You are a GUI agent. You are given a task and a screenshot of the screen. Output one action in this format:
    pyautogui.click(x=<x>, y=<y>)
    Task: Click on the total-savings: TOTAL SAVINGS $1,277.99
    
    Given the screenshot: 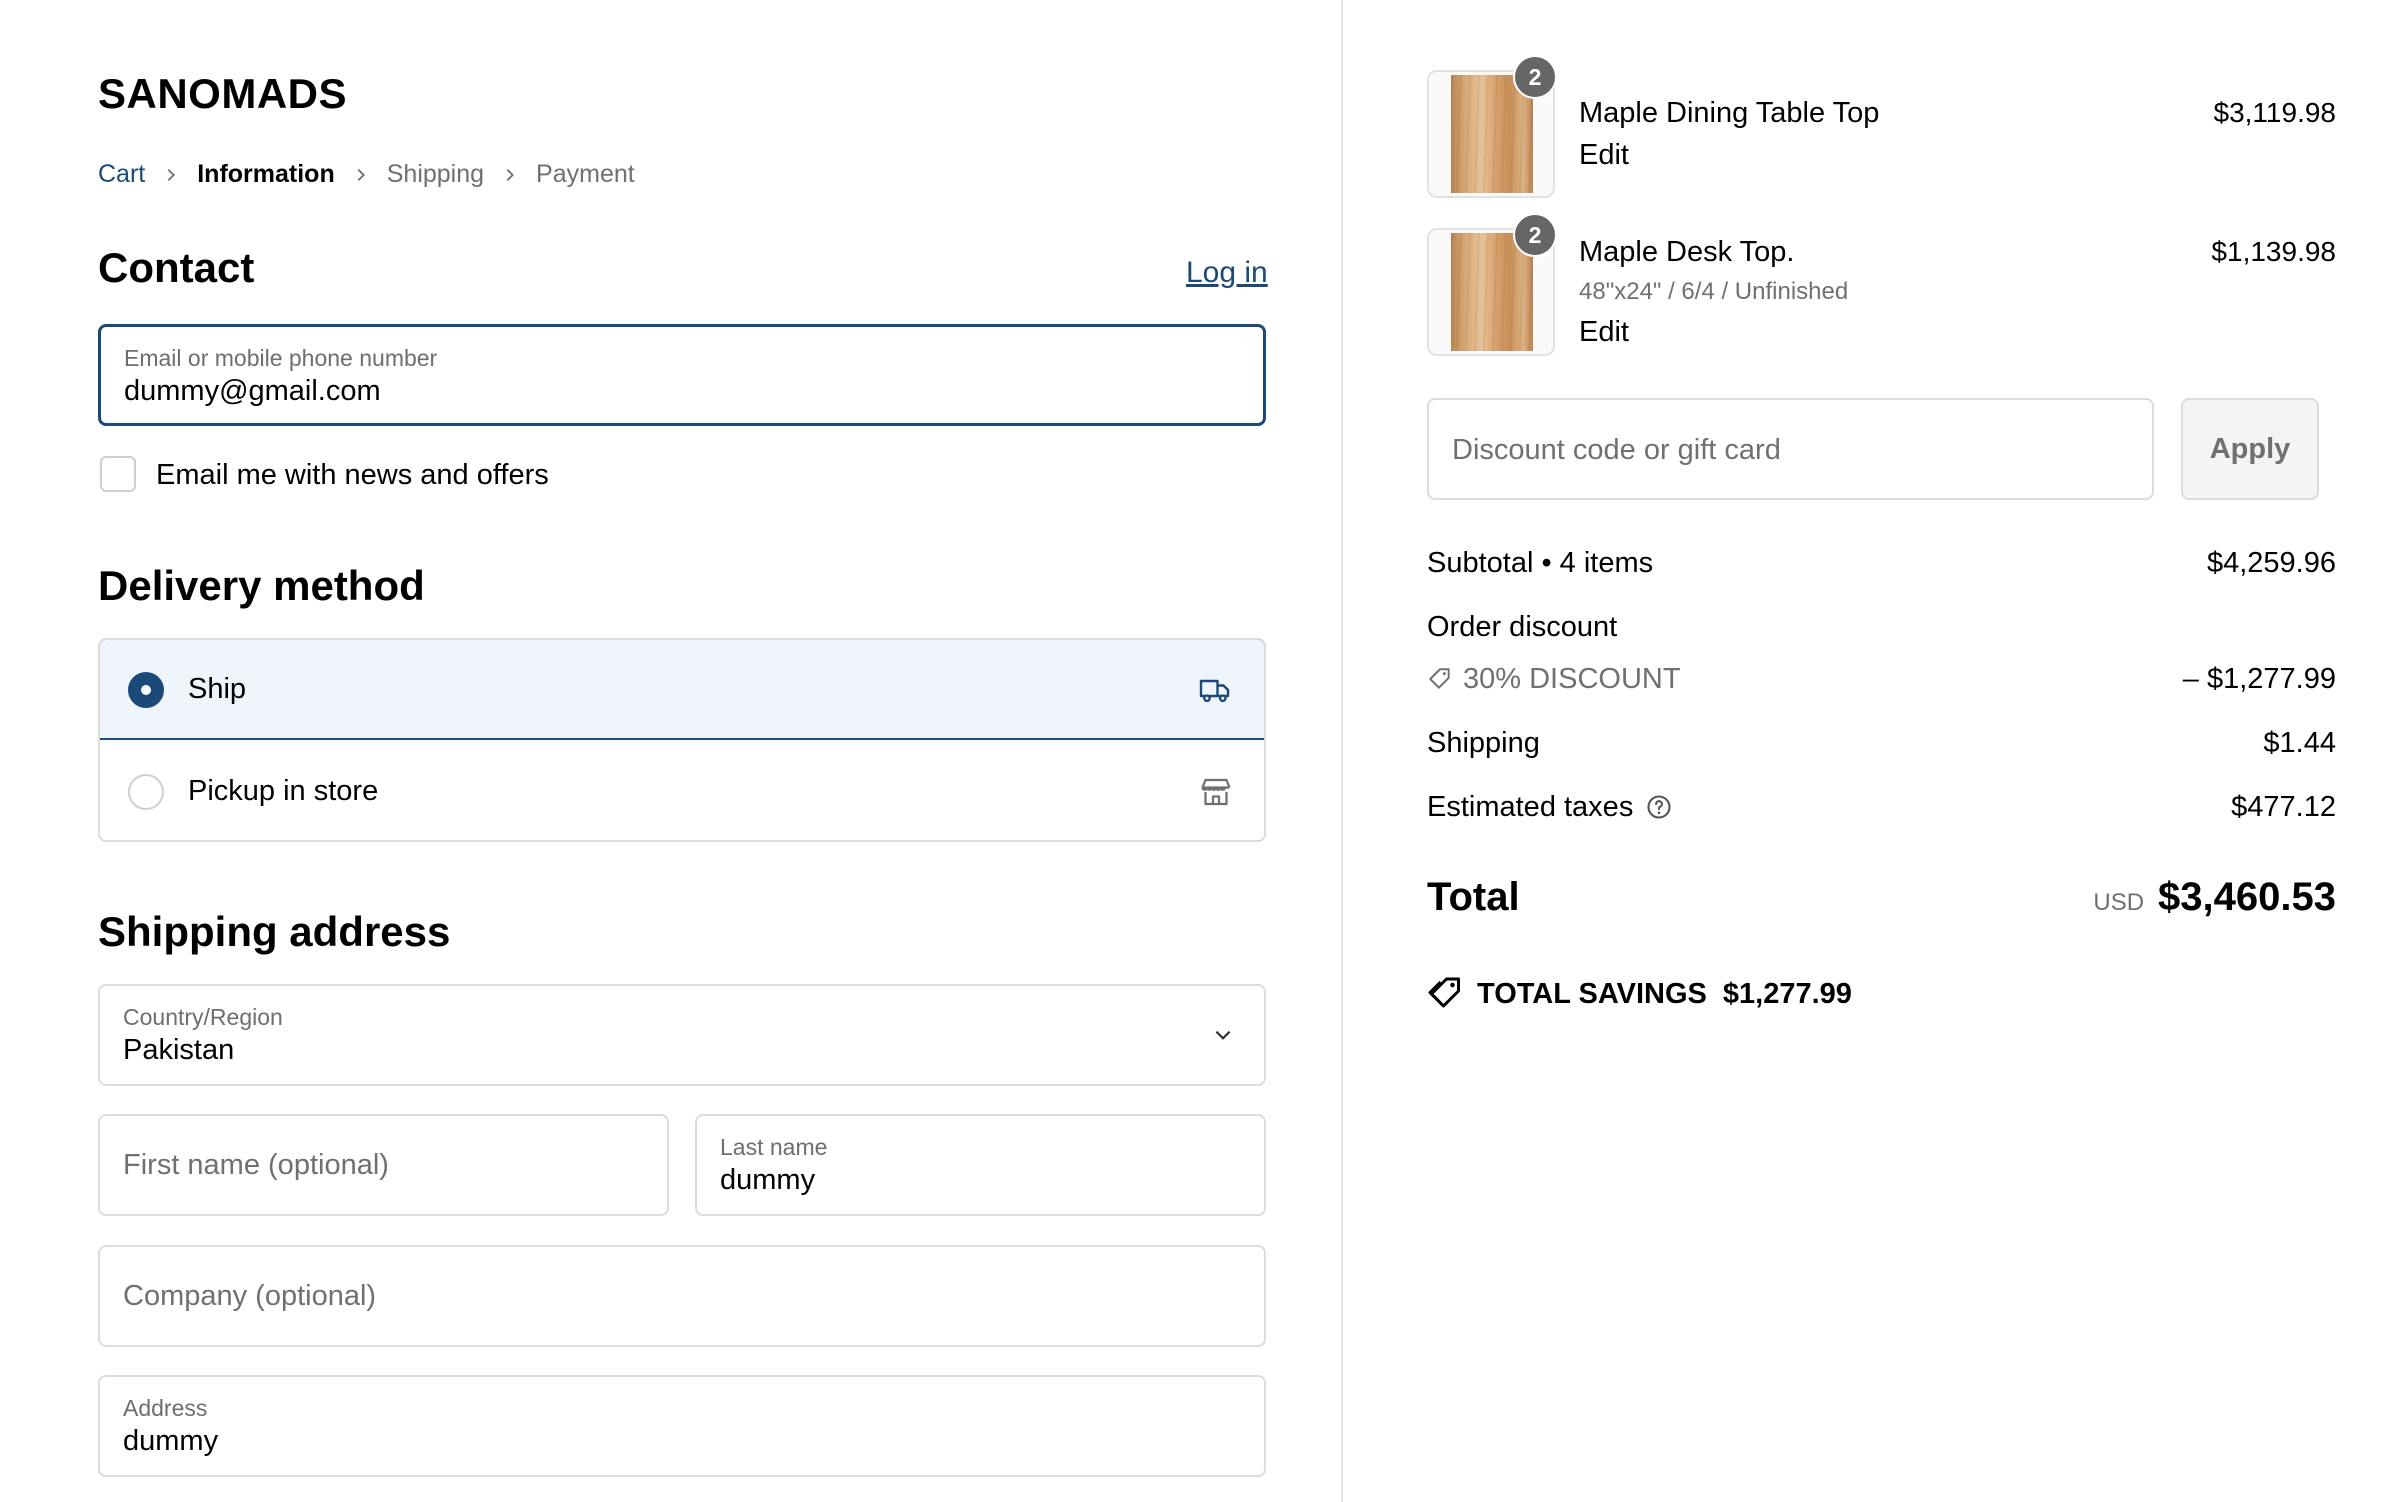 What is the action you would take?
    pyautogui.click(x=1639, y=994)
    